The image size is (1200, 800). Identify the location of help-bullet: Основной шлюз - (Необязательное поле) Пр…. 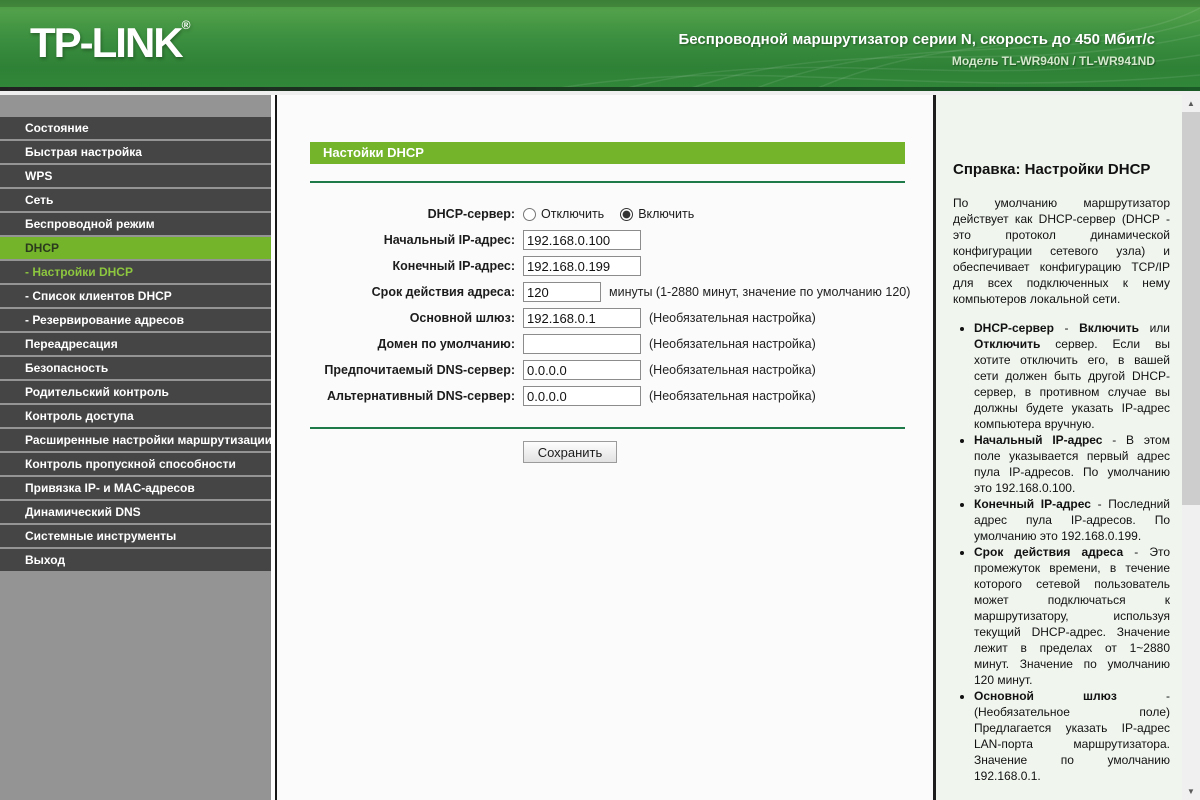
(1072, 736).